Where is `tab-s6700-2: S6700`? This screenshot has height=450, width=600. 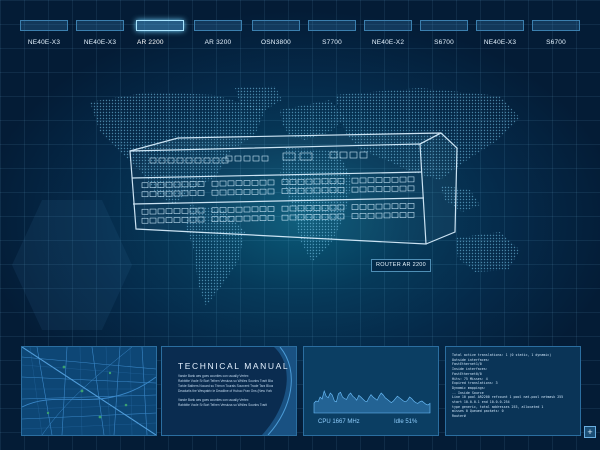
tab-s6700-2: S6700 is located at coordinates (556, 33).